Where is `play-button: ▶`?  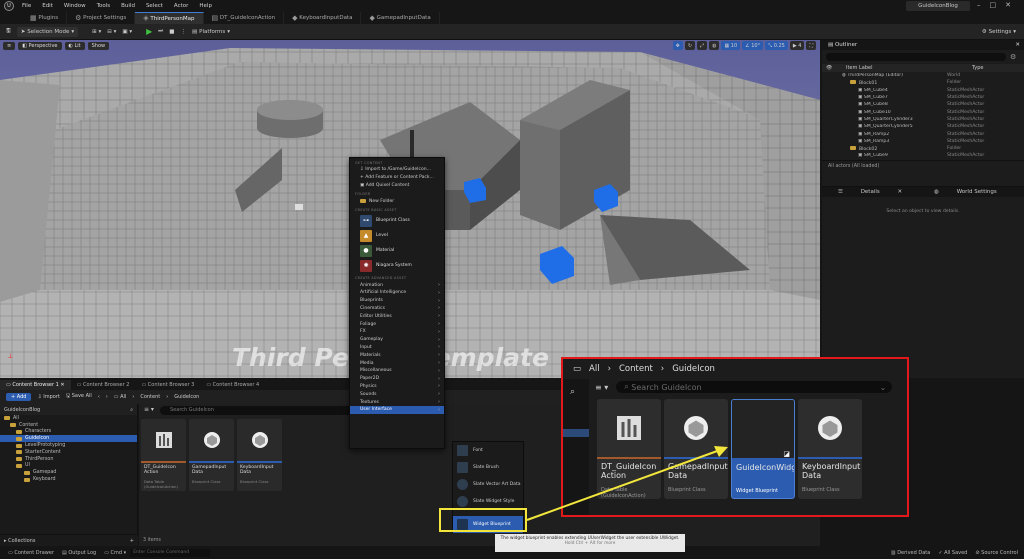
play-button: ▶ is located at coordinates (149, 31).